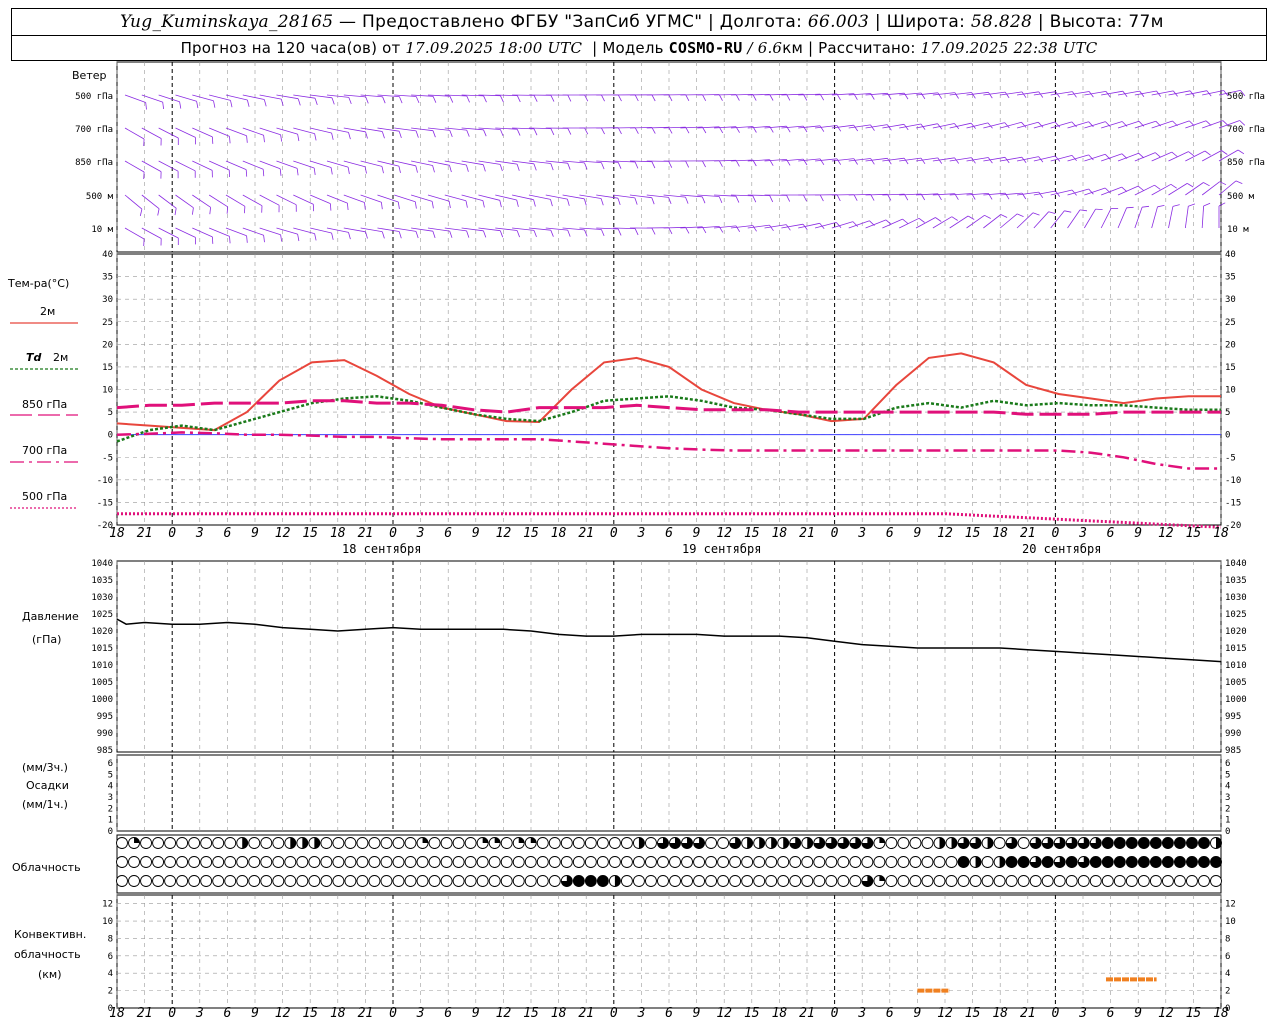 The image size is (1280, 1024). Describe the element at coordinates (44, 450) in the screenshot. I see `legend-700-label: 700 гПа` at that location.